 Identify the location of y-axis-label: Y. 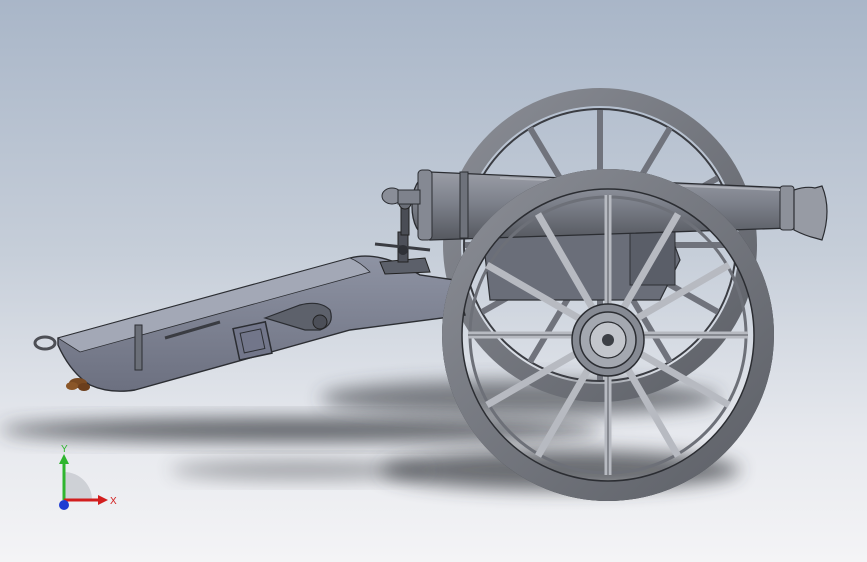
(64, 449).